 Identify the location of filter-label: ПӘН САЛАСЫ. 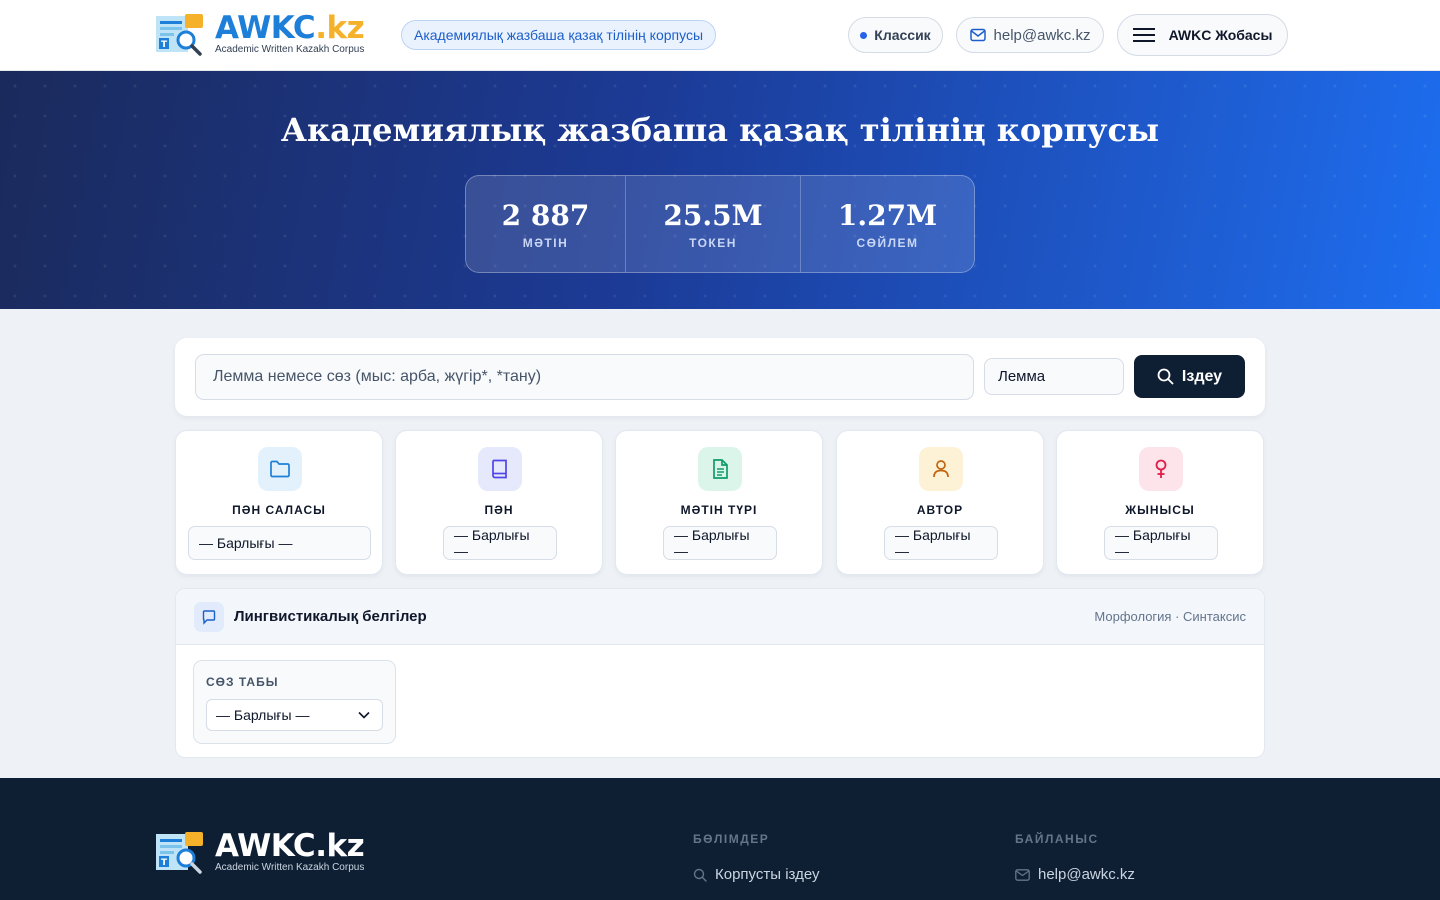
(279, 510).